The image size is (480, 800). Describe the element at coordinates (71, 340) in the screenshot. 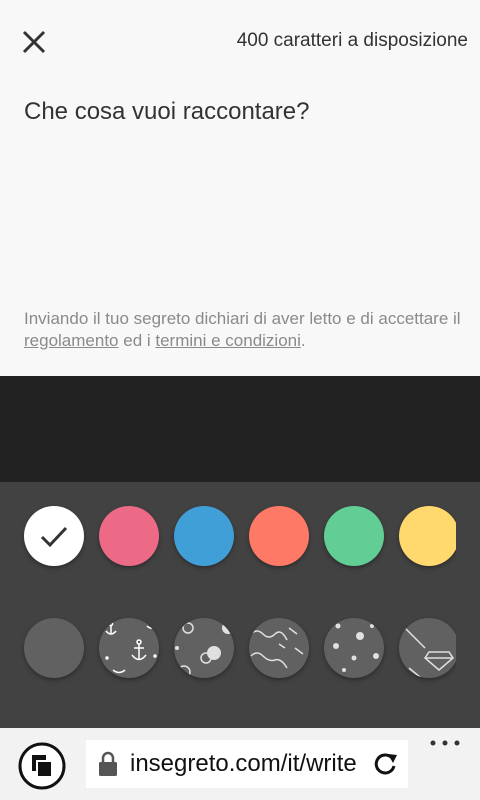

I see `rules-link: regolamento` at that location.